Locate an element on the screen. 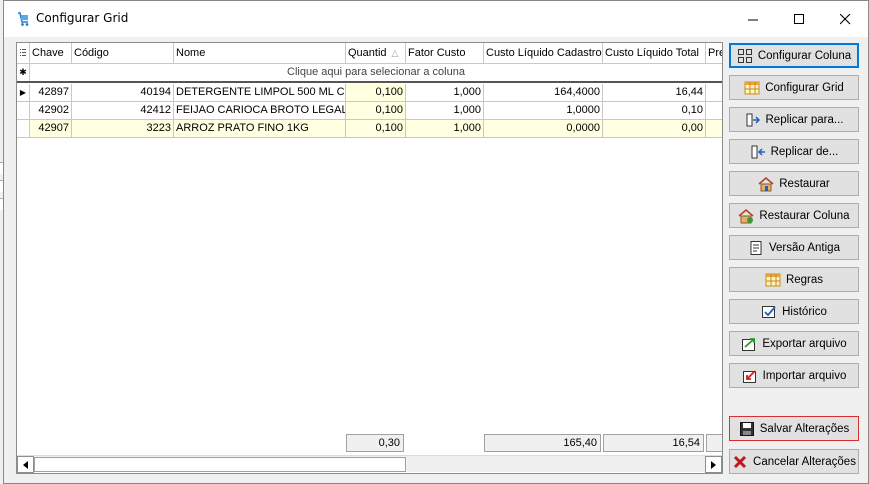 This screenshot has width=869, height=484. new-row: ✱ Clique aqui para selecionar a coluna is located at coordinates (369, 73).